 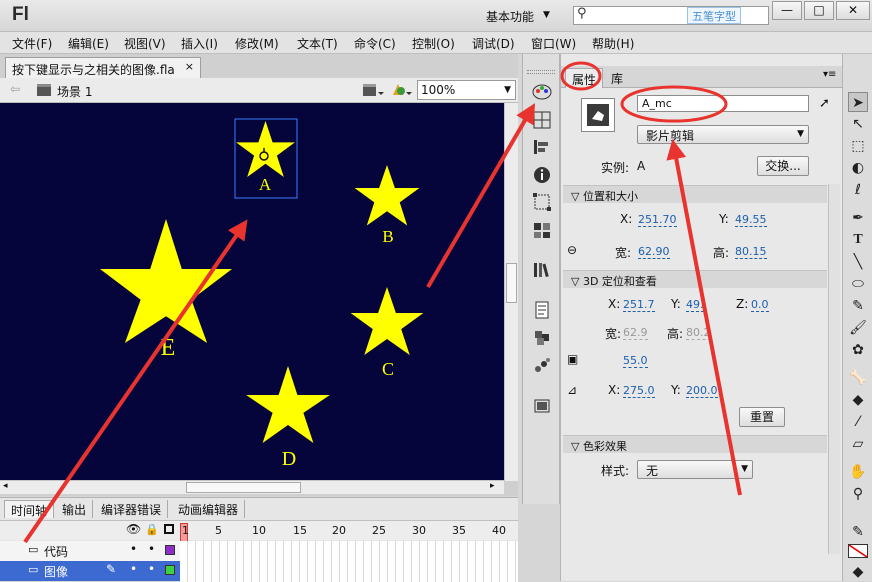 I want to click on tab-motion-editor: 动画编辑器, so click(x=209, y=509).